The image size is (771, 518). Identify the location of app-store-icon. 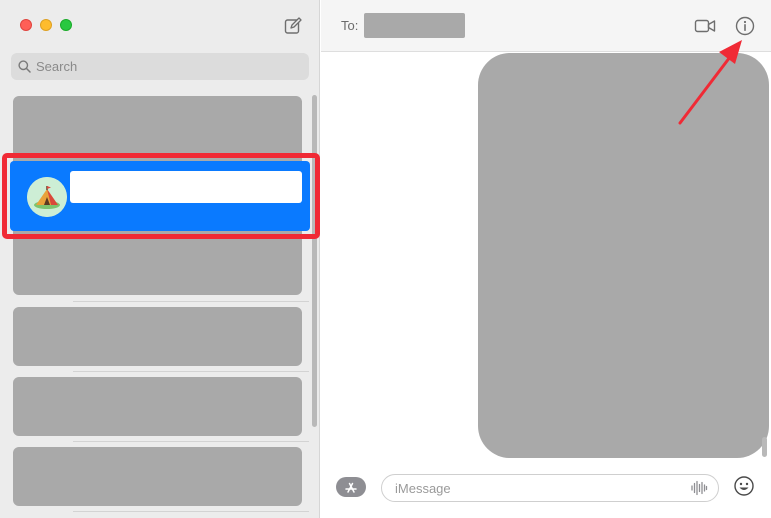
(351, 487).